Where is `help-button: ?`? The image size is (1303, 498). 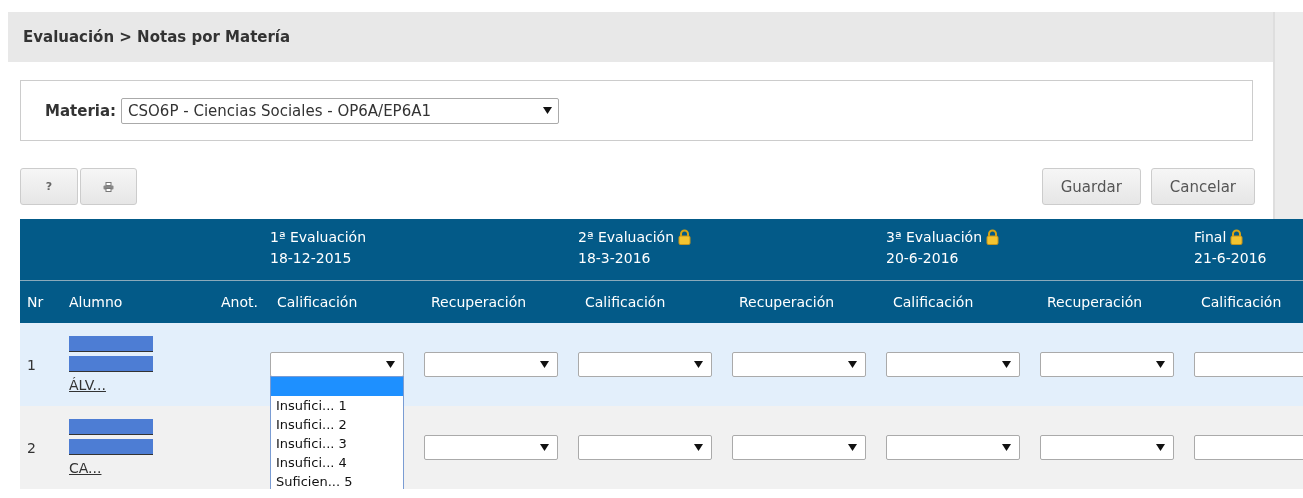
help-button: ? is located at coordinates (49, 186).